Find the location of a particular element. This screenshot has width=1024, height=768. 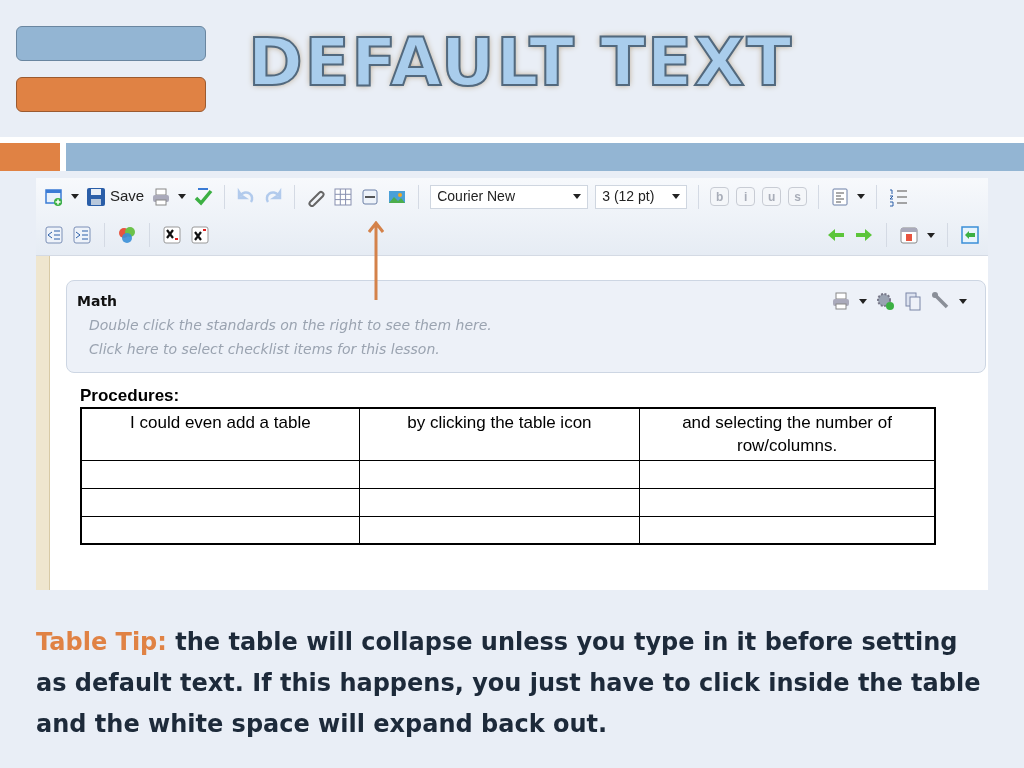

indent-icon is located at coordinates (82, 235).